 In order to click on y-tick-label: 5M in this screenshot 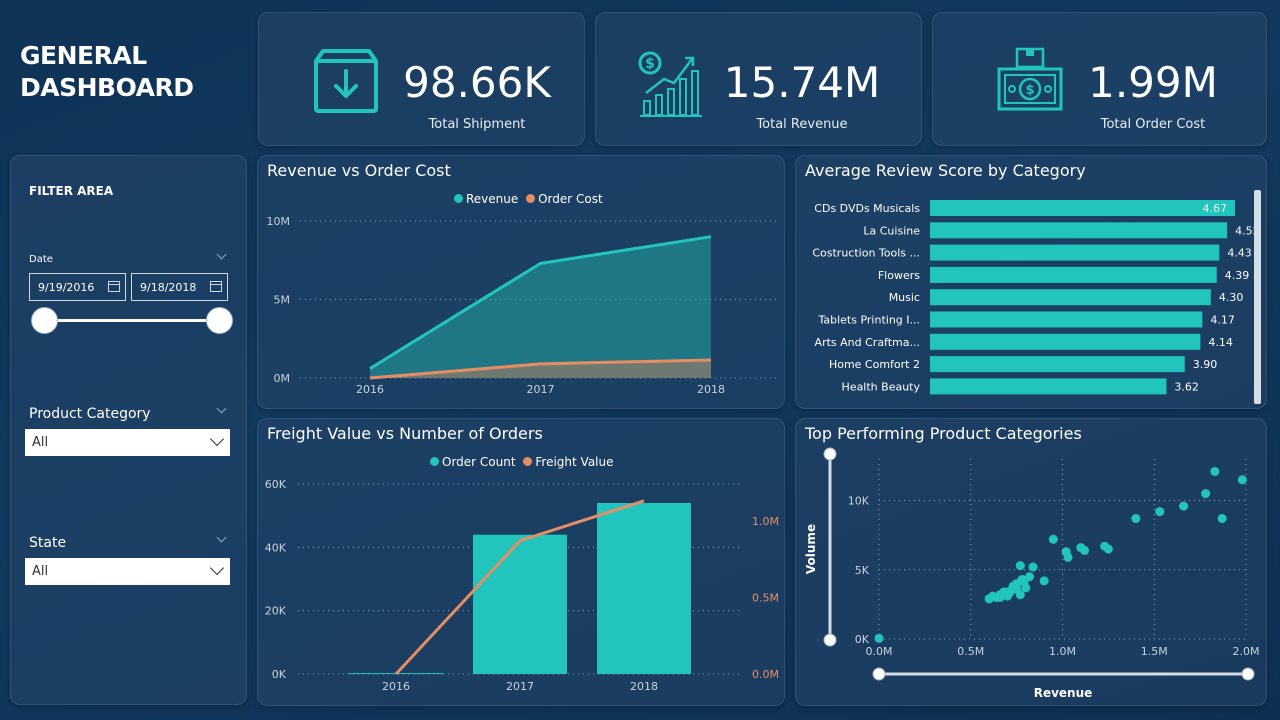, I will do `click(282, 300)`.